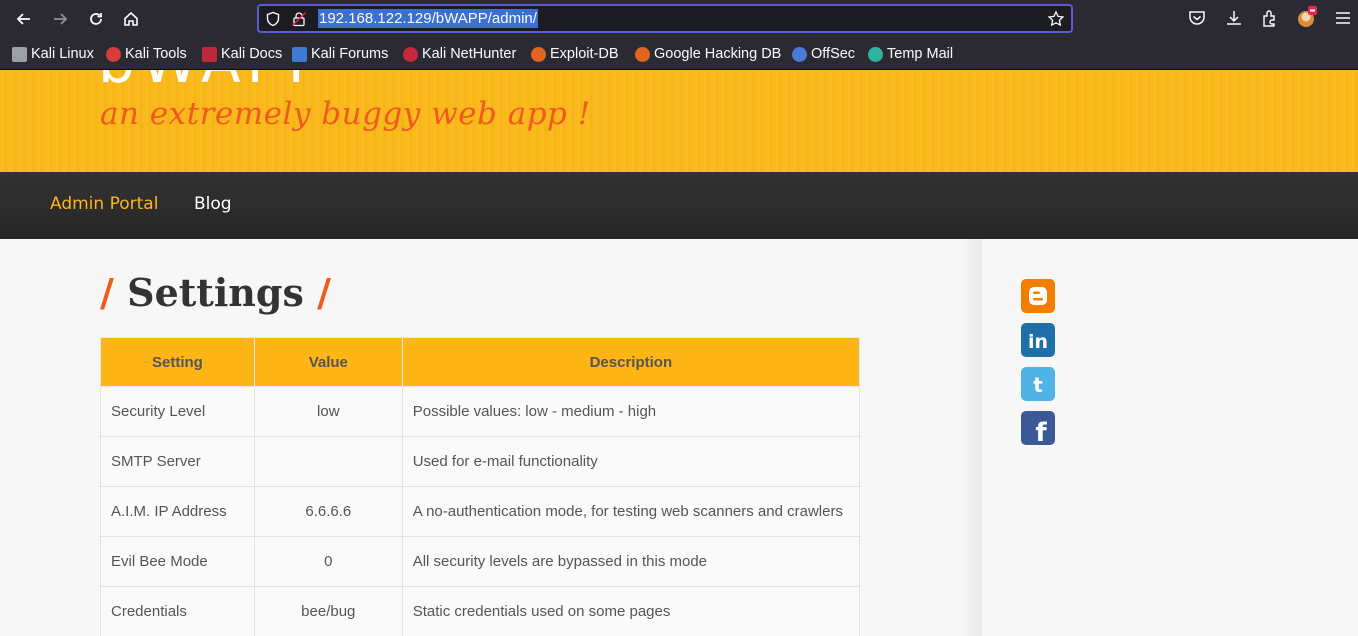  Describe the element at coordinates (1270, 18) in the screenshot. I see `extensions-icon` at that location.